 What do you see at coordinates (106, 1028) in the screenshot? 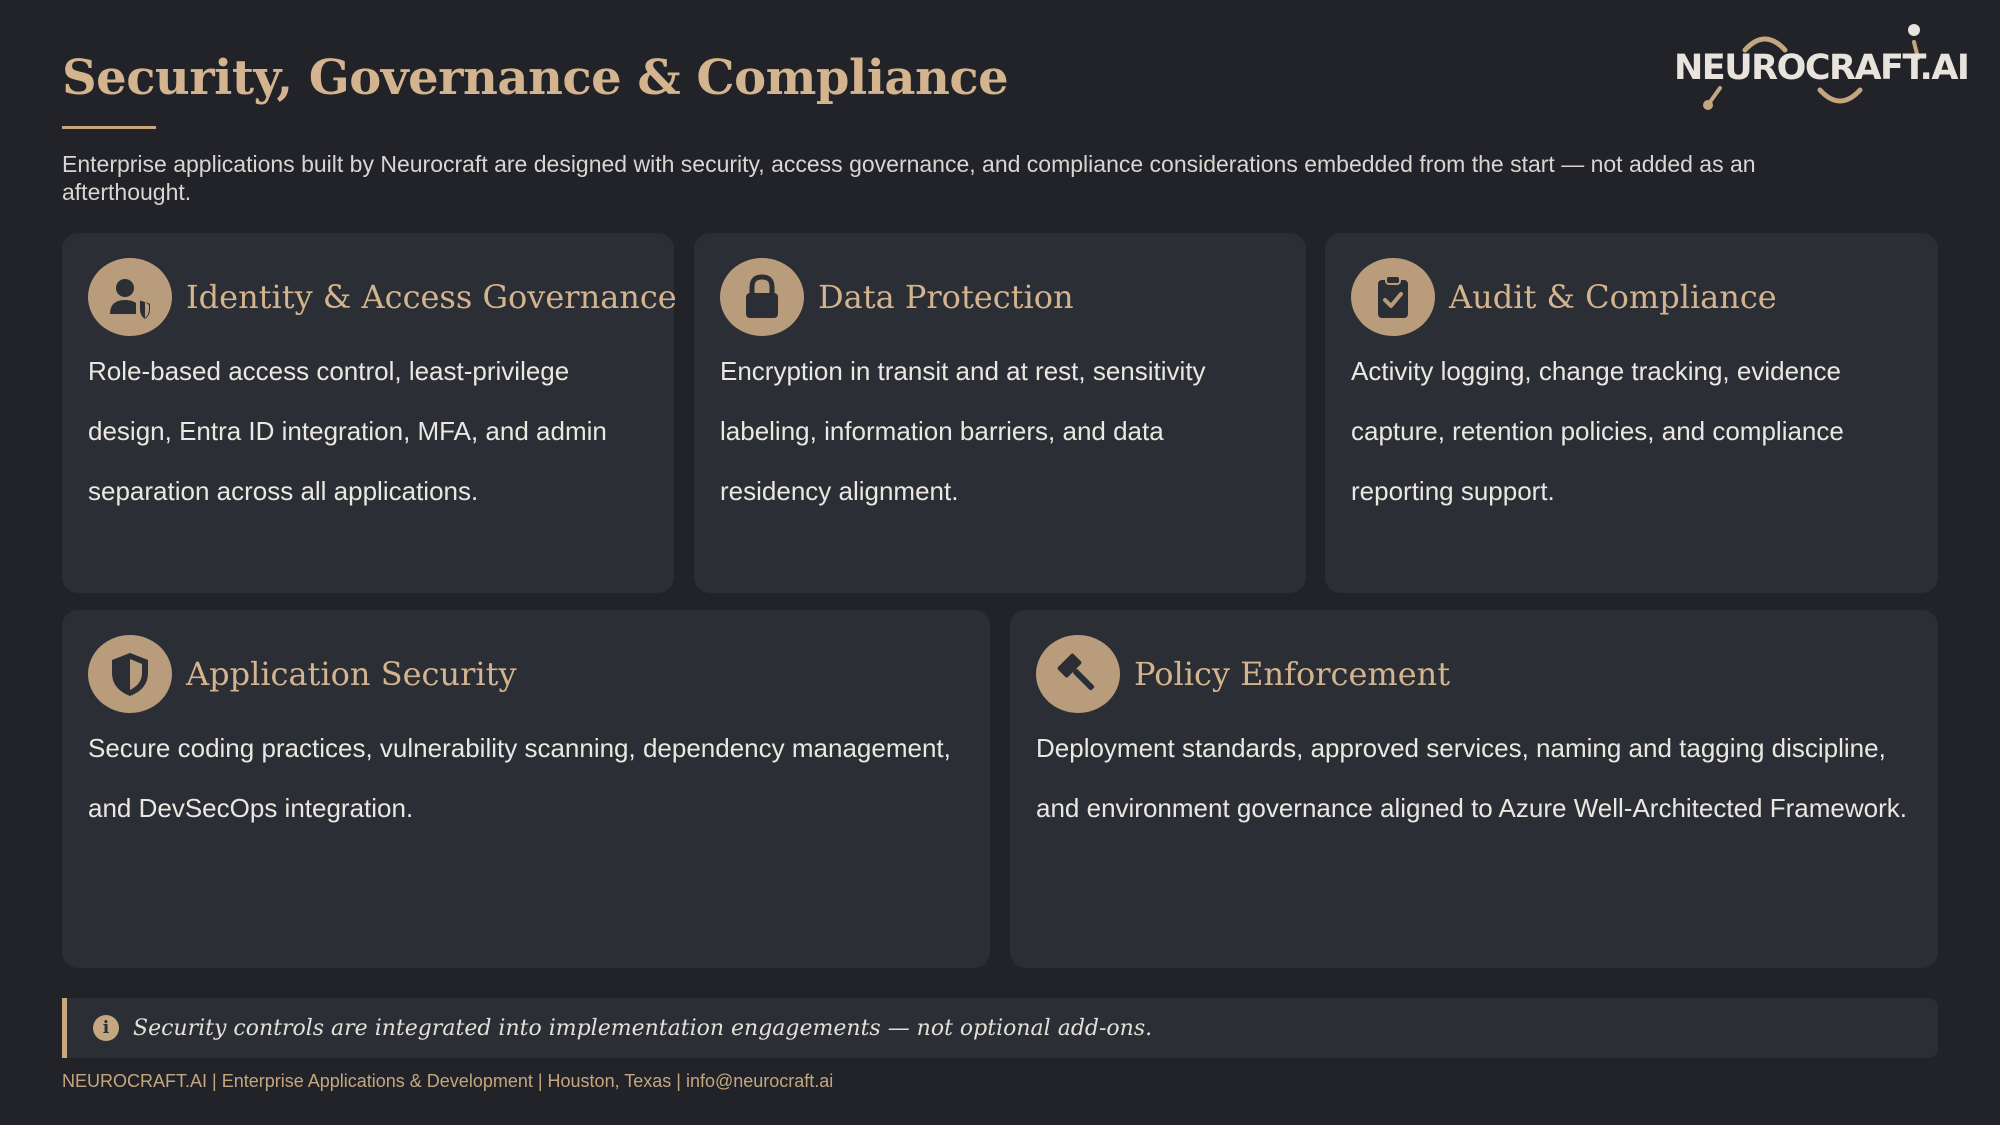
I see `info-icon: i` at bounding box center [106, 1028].